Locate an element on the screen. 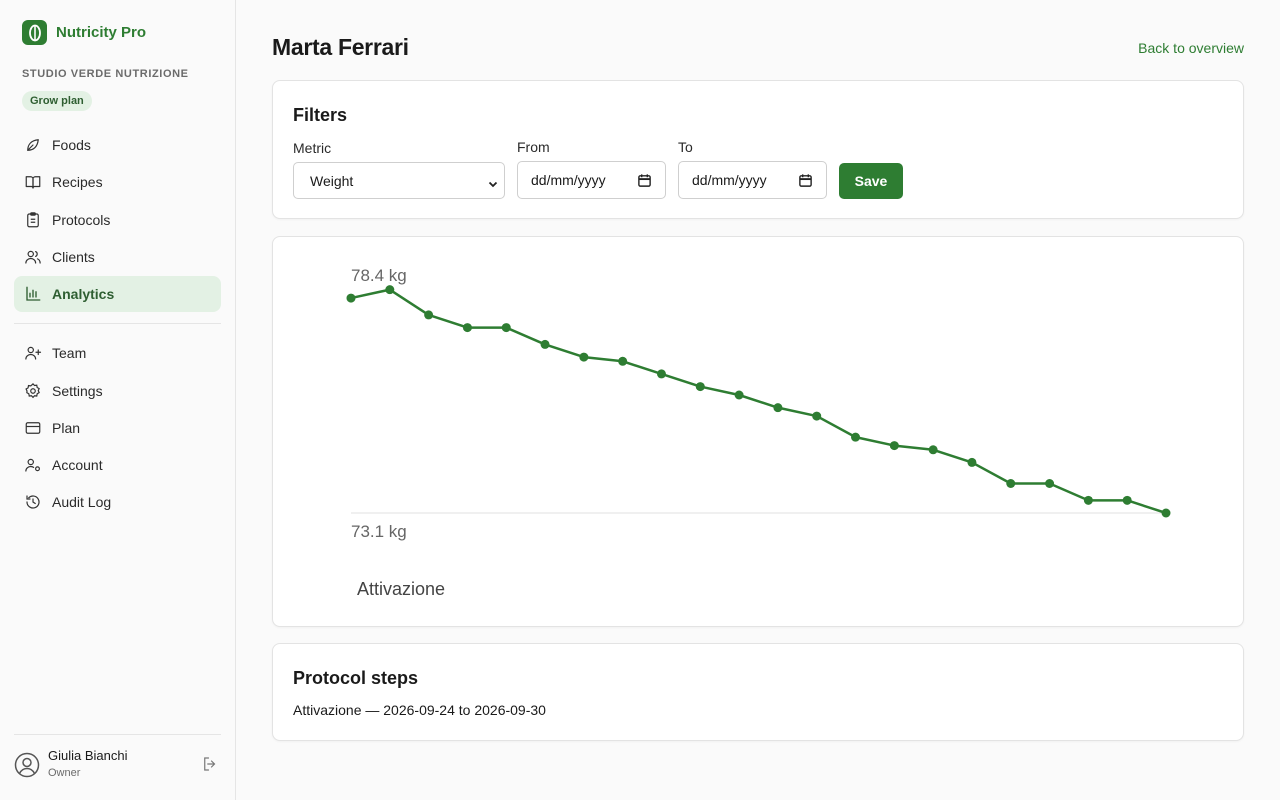  nav-label: Clients is located at coordinates (73, 257).